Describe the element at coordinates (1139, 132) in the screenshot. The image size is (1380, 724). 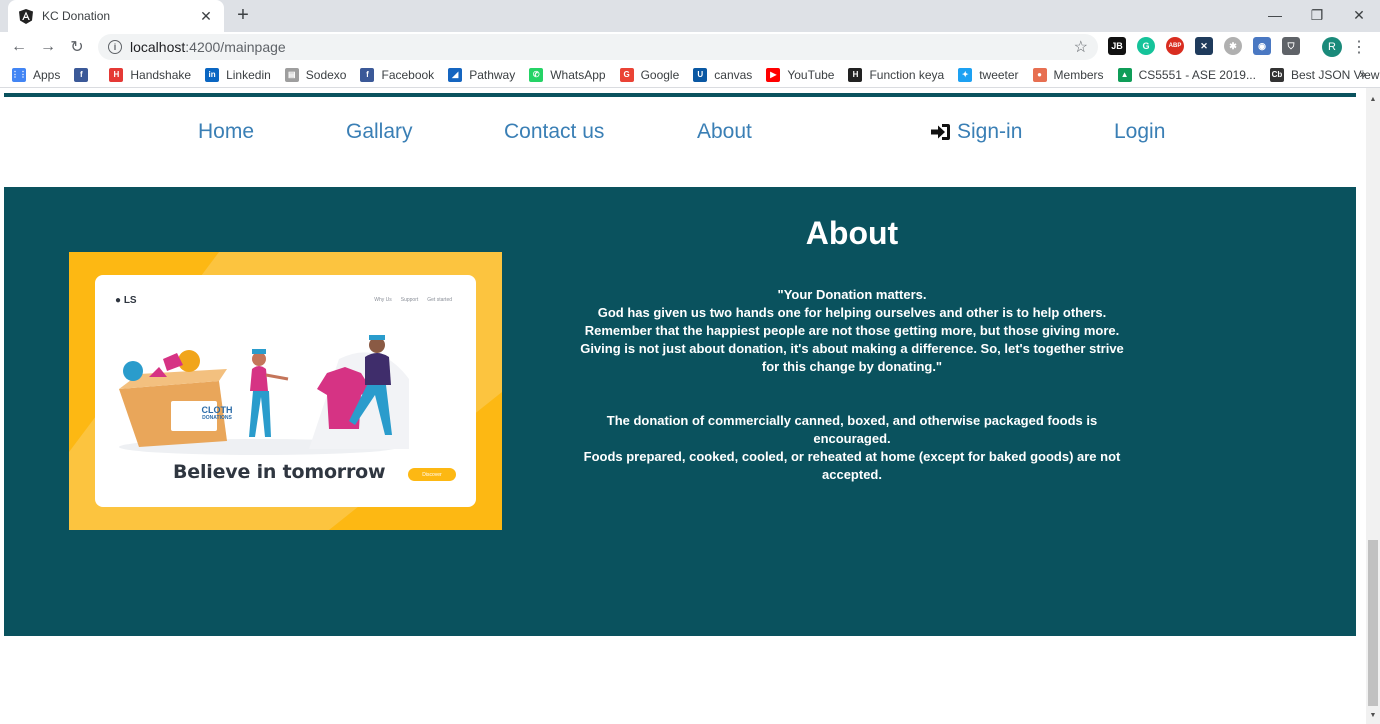
I see `nav-login-link: Login` at that location.